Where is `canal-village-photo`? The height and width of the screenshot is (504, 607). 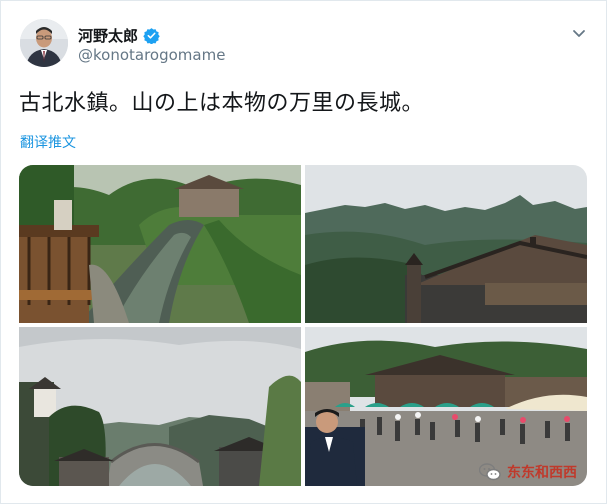 canal-village-photo is located at coordinates (160, 244).